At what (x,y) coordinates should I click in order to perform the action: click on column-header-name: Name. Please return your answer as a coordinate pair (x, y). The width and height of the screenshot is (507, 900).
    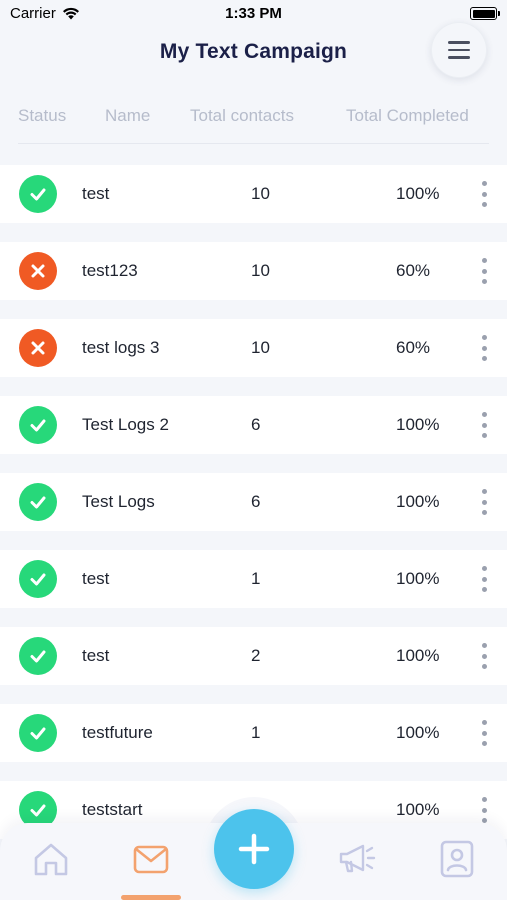
    Looking at the image, I should click on (127, 116).